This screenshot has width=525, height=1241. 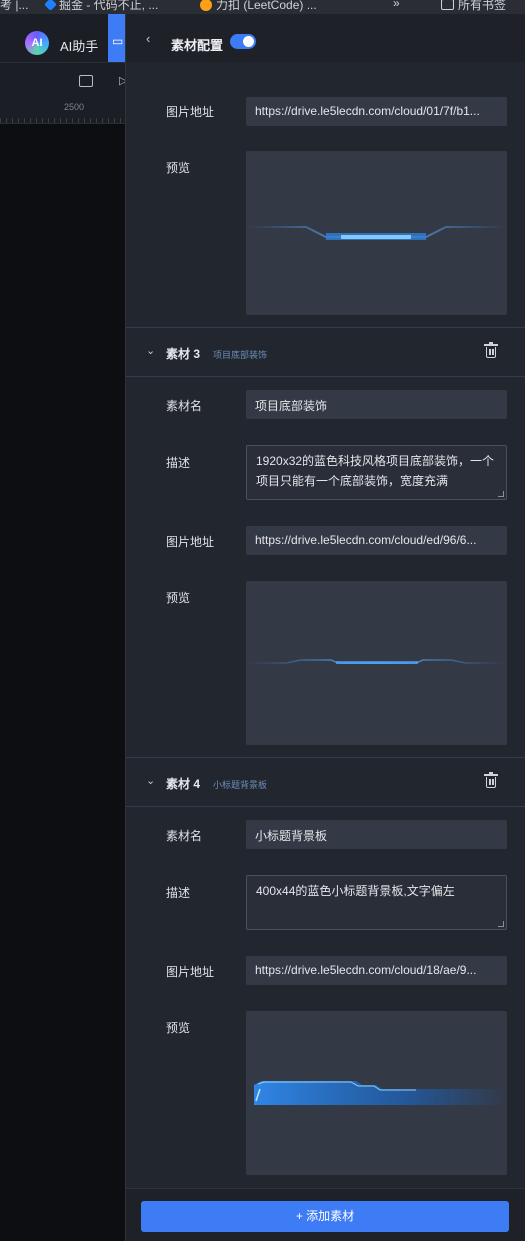 I want to click on enable-toggle, so click(x=243, y=41).